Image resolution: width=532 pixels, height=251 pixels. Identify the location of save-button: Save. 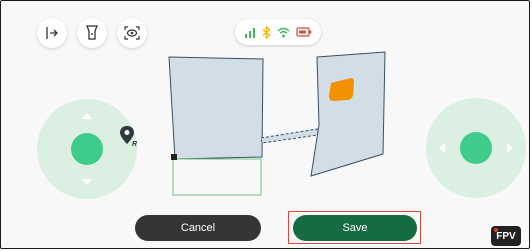
(355, 228).